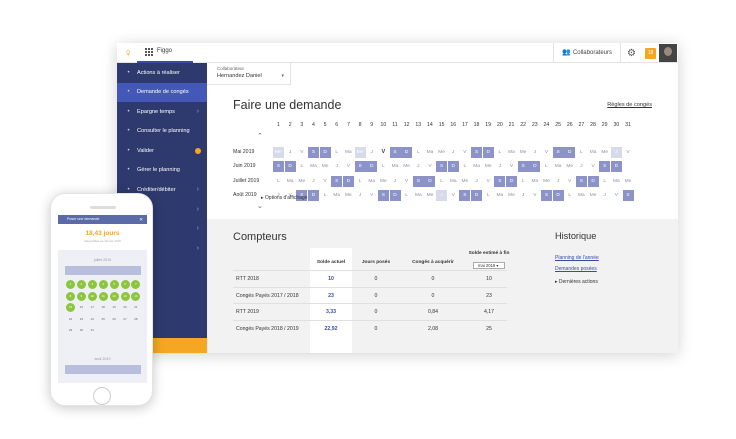 The image size is (736, 439). What do you see at coordinates (128, 53) in the screenshot?
I see `figgo-logo: ♀` at bounding box center [128, 53].